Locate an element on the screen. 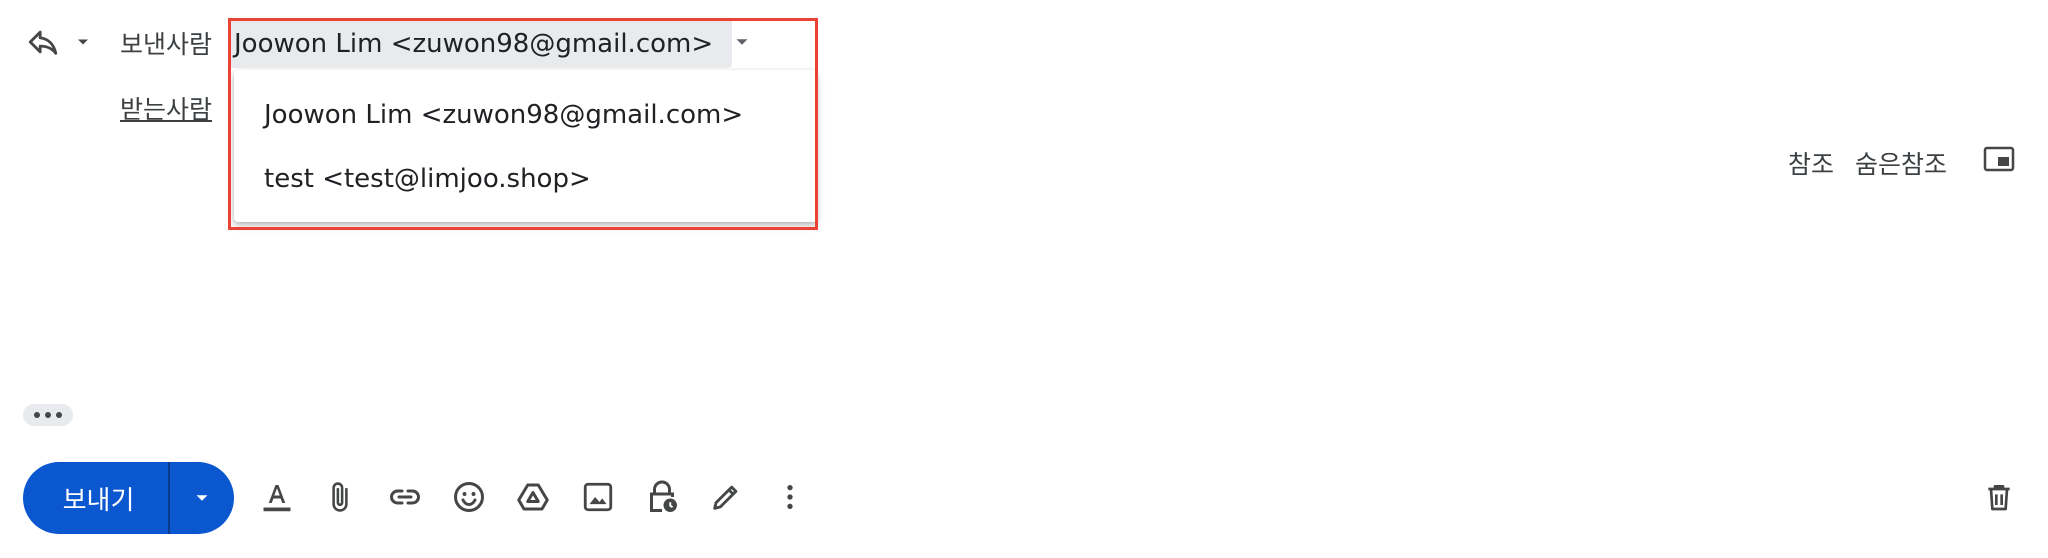 The width and height of the screenshot is (2048, 558). photo-icon is located at coordinates (598, 497).